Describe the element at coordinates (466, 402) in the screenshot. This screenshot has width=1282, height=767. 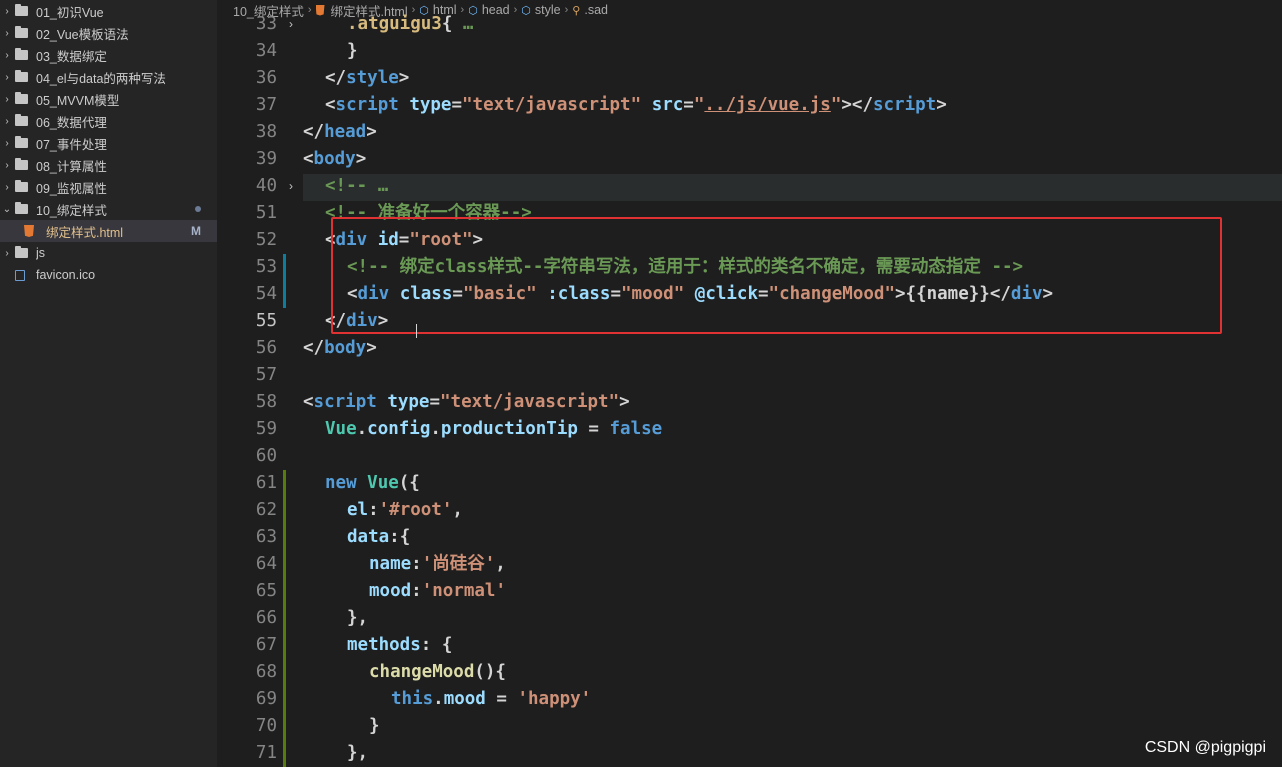
I see `code-line: <script type="text/javascript">` at that location.